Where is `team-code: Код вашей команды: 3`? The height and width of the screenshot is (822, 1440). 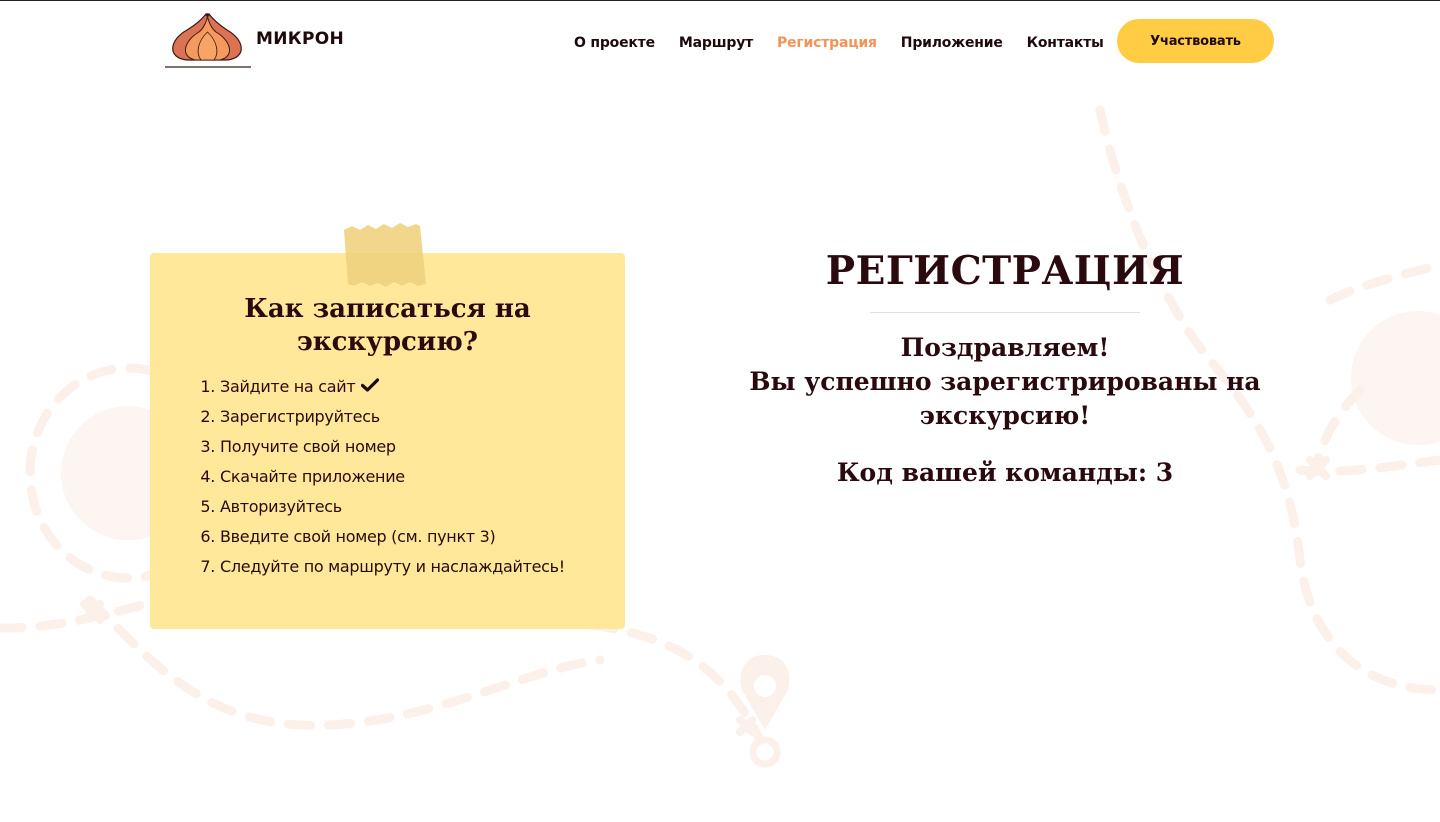
team-code: Код вашей команды: 3 is located at coordinates (1005, 472).